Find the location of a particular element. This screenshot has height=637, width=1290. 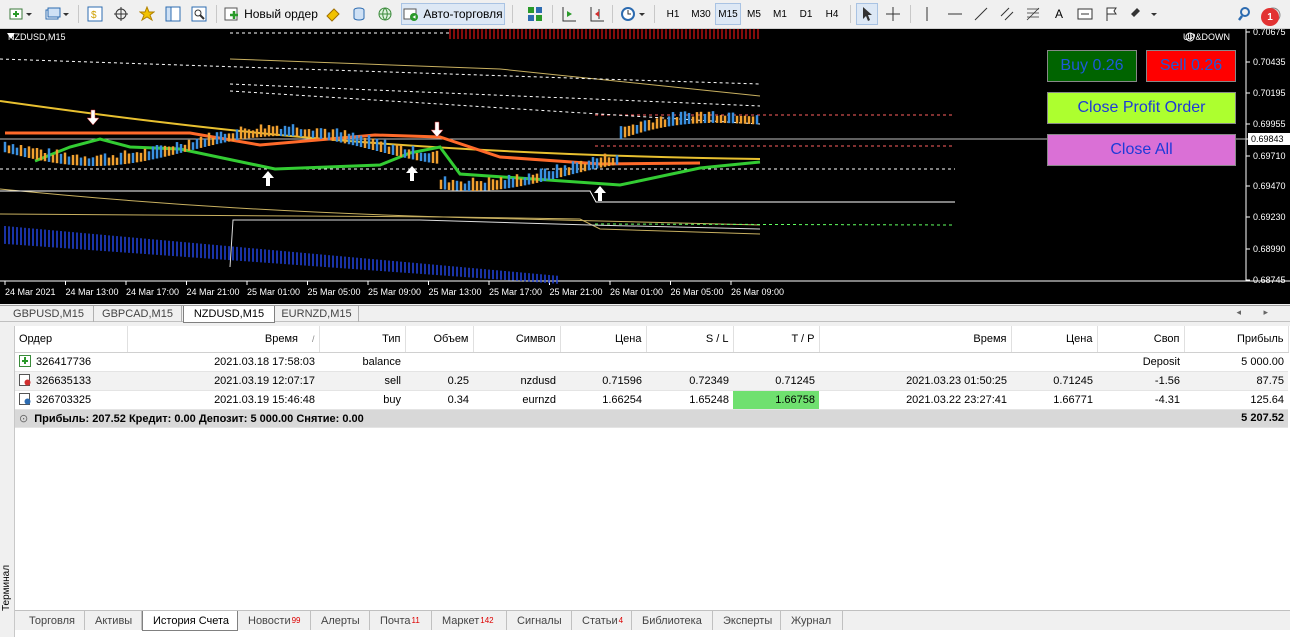

timeframe-label: H4 is located at coordinates (832, 14).